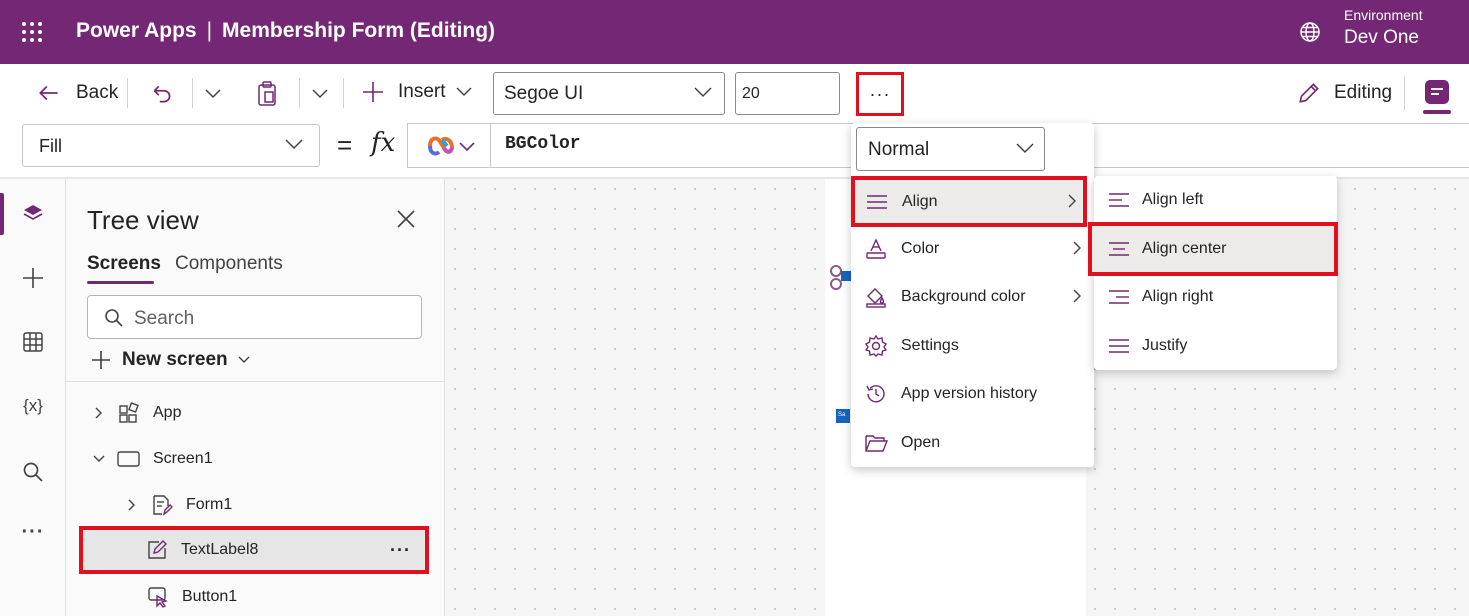 This screenshot has width=1469, height=616. Describe the element at coordinates (1215, 297) in the screenshot. I see `submenu-item-align-right: Align right` at that location.